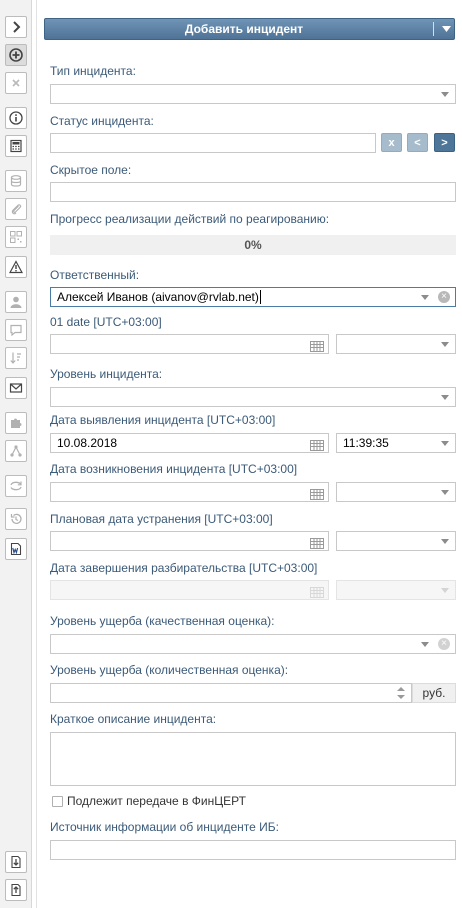 The width and height of the screenshot is (462, 908). What do you see at coordinates (16, 237) in the screenshot?
I see `qr-code-icon` at bounding box center [16, 237].